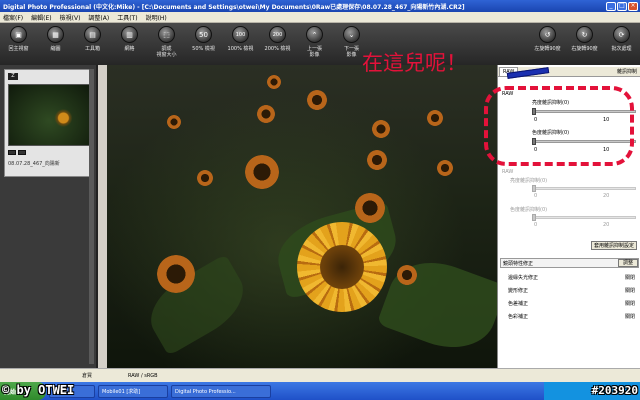 Image resolution: width=640 pixels, height=400 pixels. Describe the element at coordinates (518, 304) in the screenshot. I see `lens-row-label: 色差補正` at that location.